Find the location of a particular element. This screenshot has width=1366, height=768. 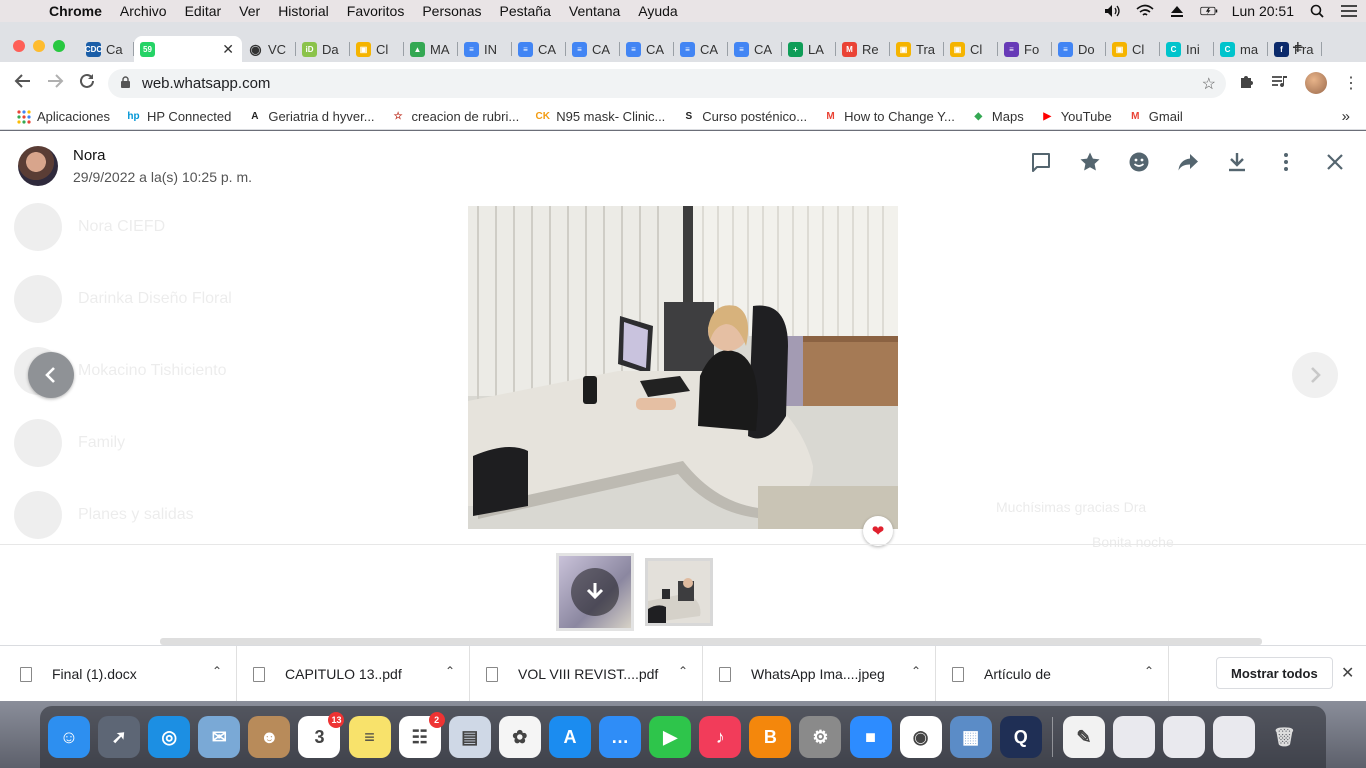

bookmark-item: ▶ YouTube is located at coordinates (1075, 116).